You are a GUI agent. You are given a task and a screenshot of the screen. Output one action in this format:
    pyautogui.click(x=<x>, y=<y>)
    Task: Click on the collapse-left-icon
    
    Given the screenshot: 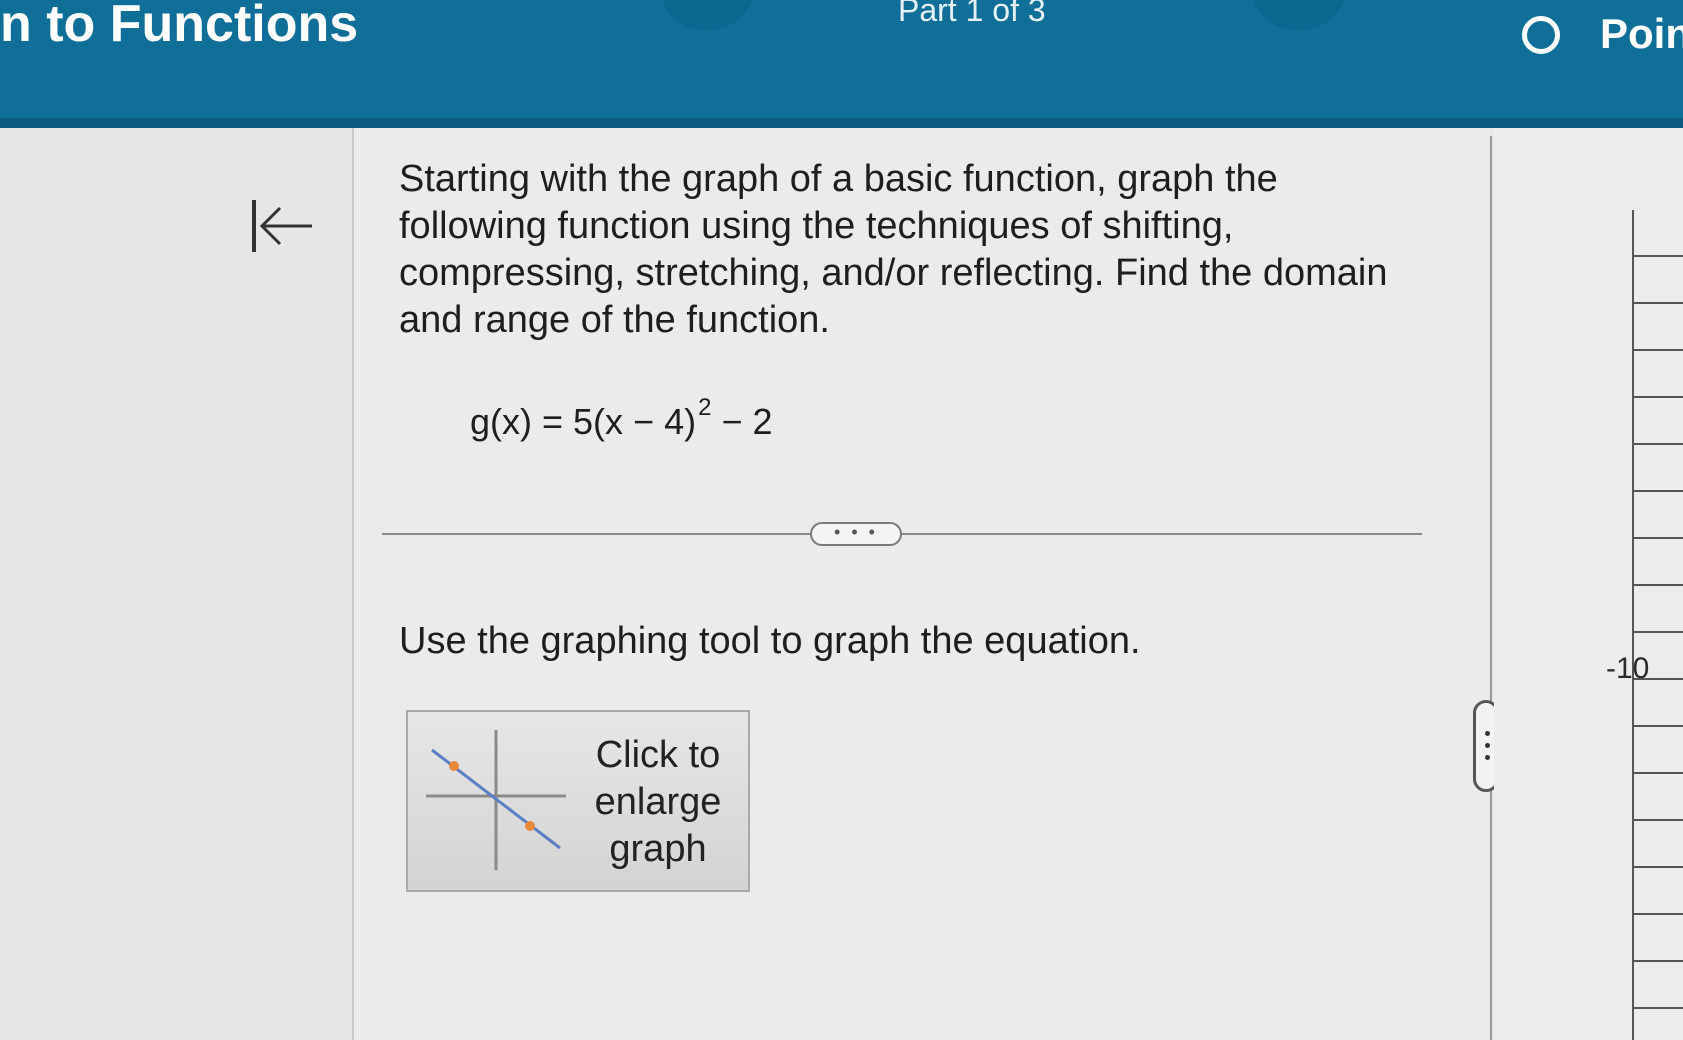 What is the action you would take?
    pyautogui.click(x=282, y=226)
    